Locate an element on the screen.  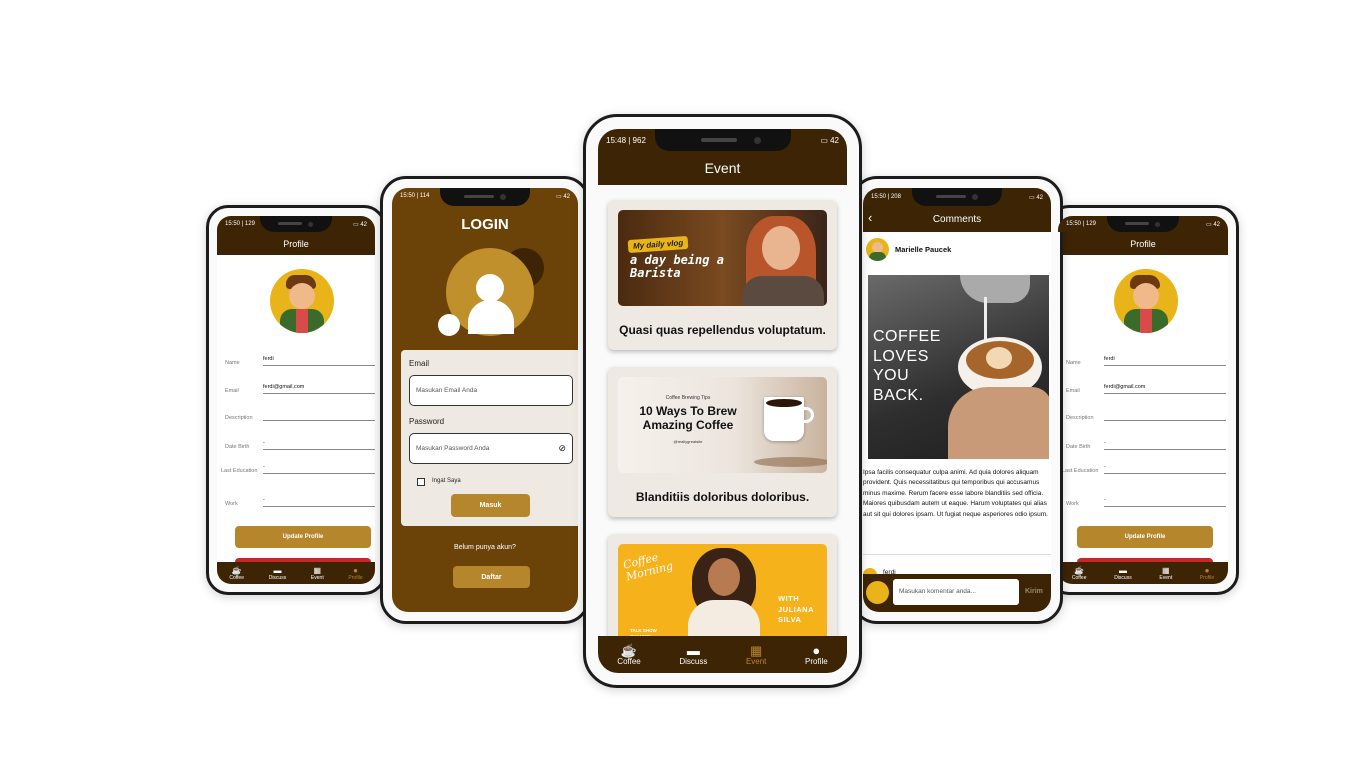
my-avatar is located at coordinates (877, 592).